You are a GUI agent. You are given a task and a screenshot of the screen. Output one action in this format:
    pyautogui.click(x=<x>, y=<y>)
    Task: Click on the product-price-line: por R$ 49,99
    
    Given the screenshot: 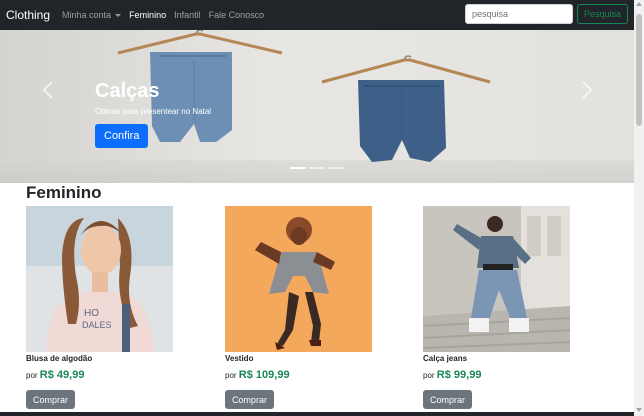 What is the action you would take?
    pyautogui.click(x=101, y=375)
    